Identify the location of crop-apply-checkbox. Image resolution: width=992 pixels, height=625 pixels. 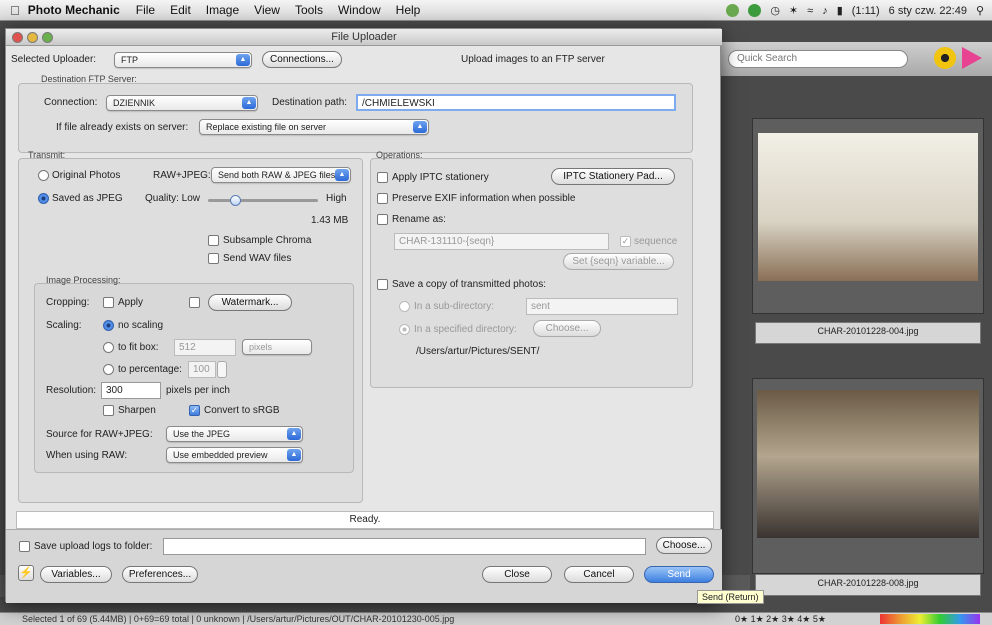
(108, 302).